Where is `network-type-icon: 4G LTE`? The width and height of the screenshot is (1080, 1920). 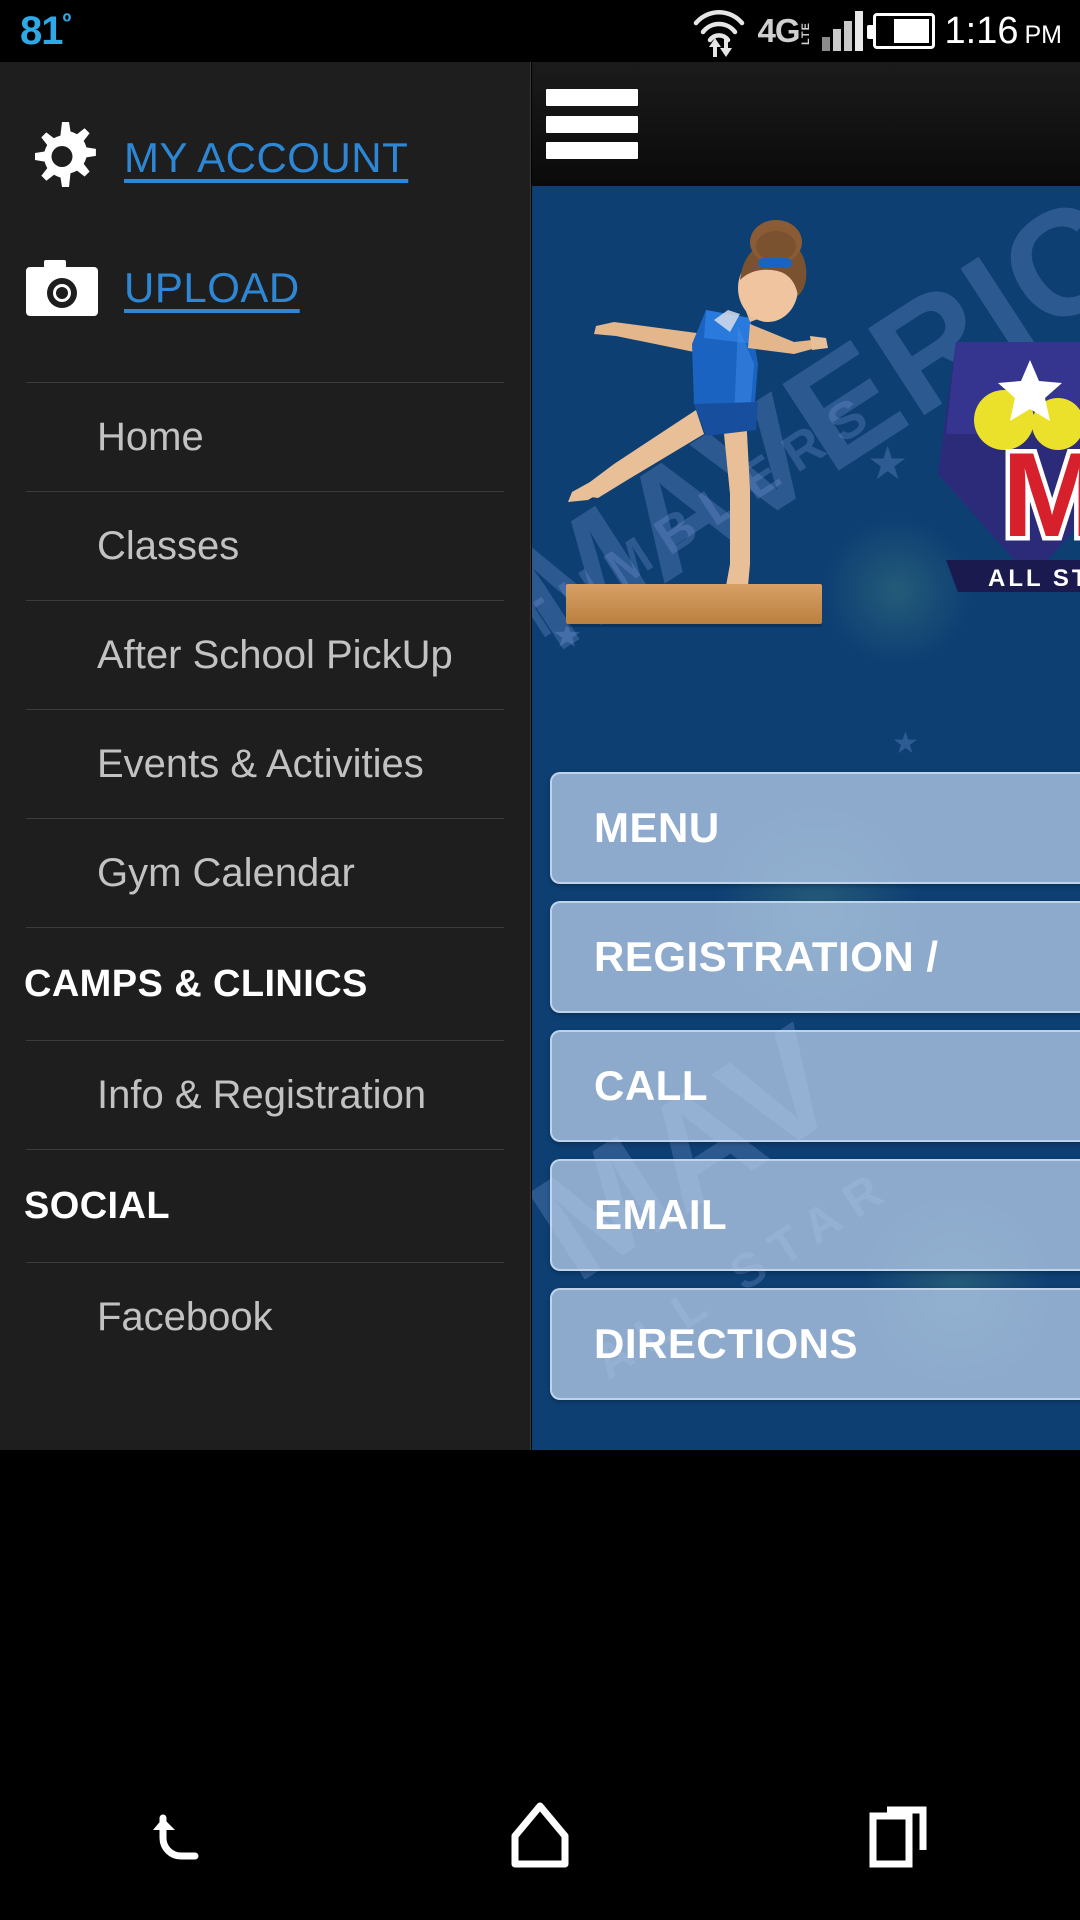
network-type-icon: 4G LTE is located at coordinates (784, 31).